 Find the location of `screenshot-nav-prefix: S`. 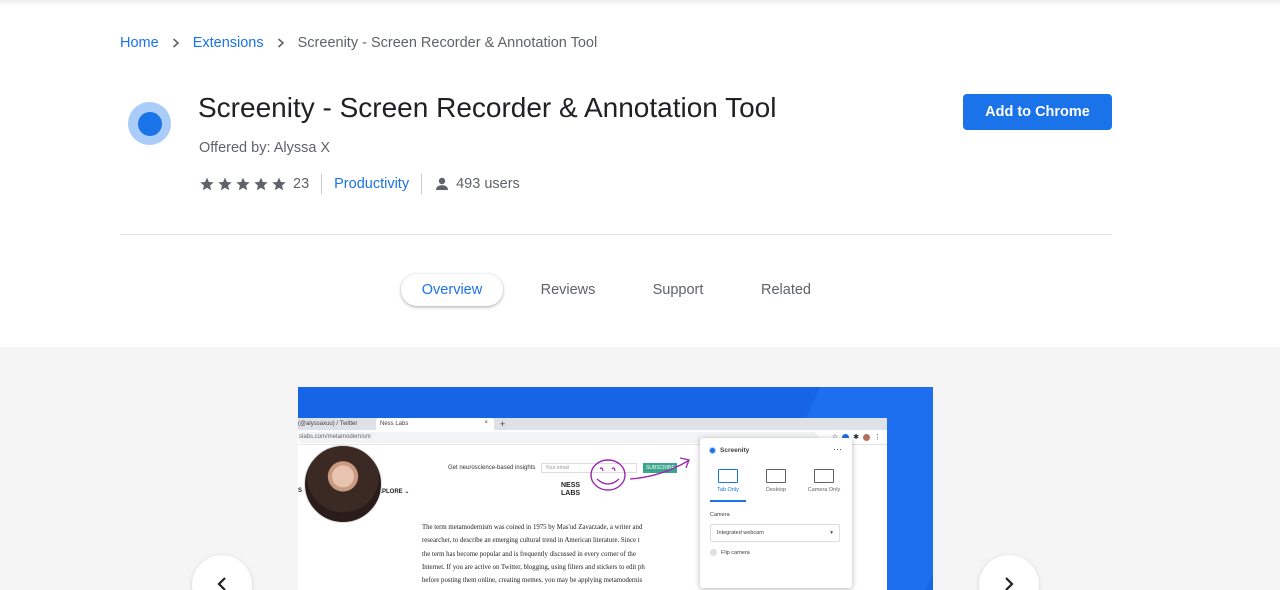

screenshot-nav-prefix: S is located at coordinates (300, 491).